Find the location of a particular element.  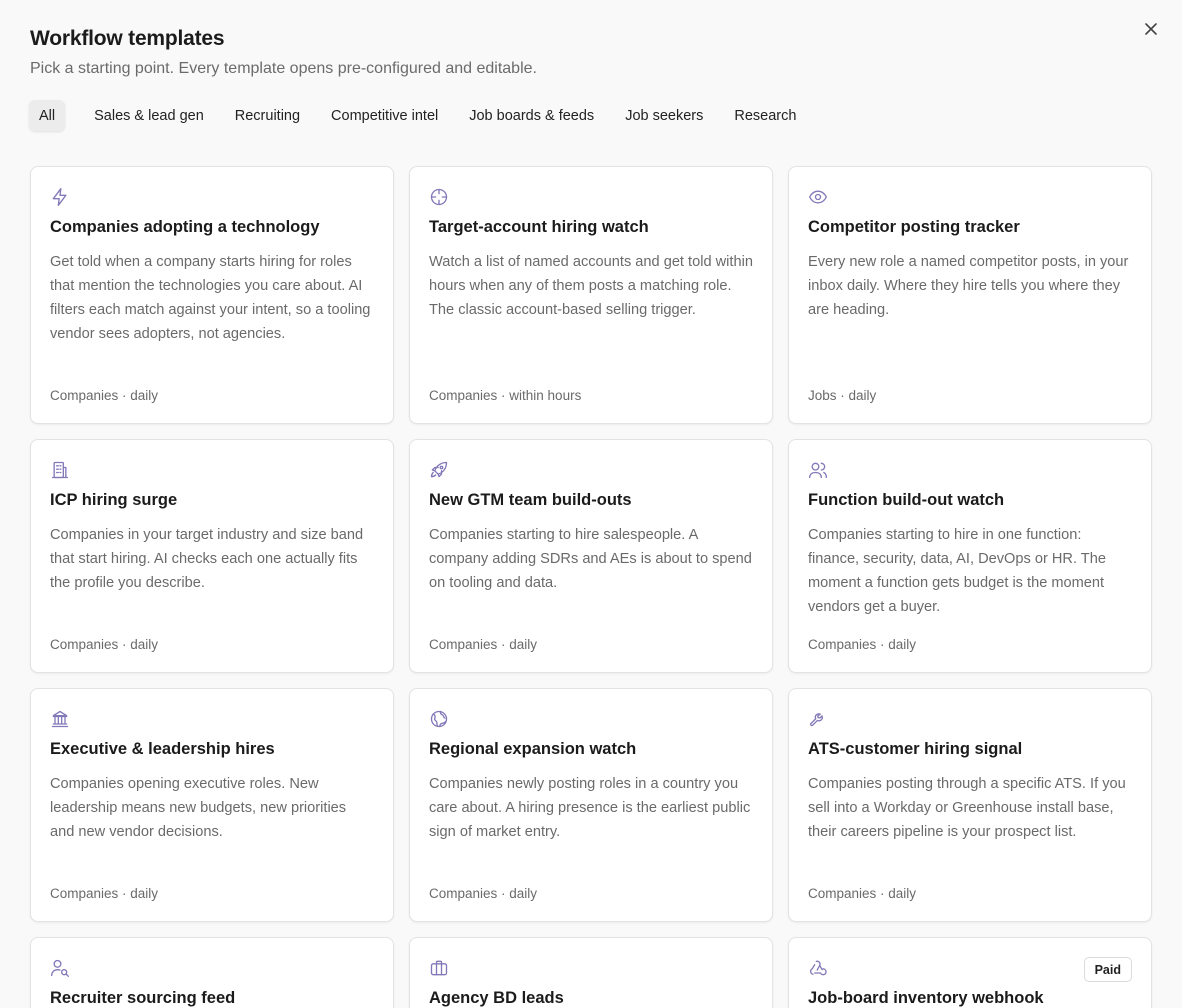

card-title: Companies adopting a technology is located at coordinates (185, 227).